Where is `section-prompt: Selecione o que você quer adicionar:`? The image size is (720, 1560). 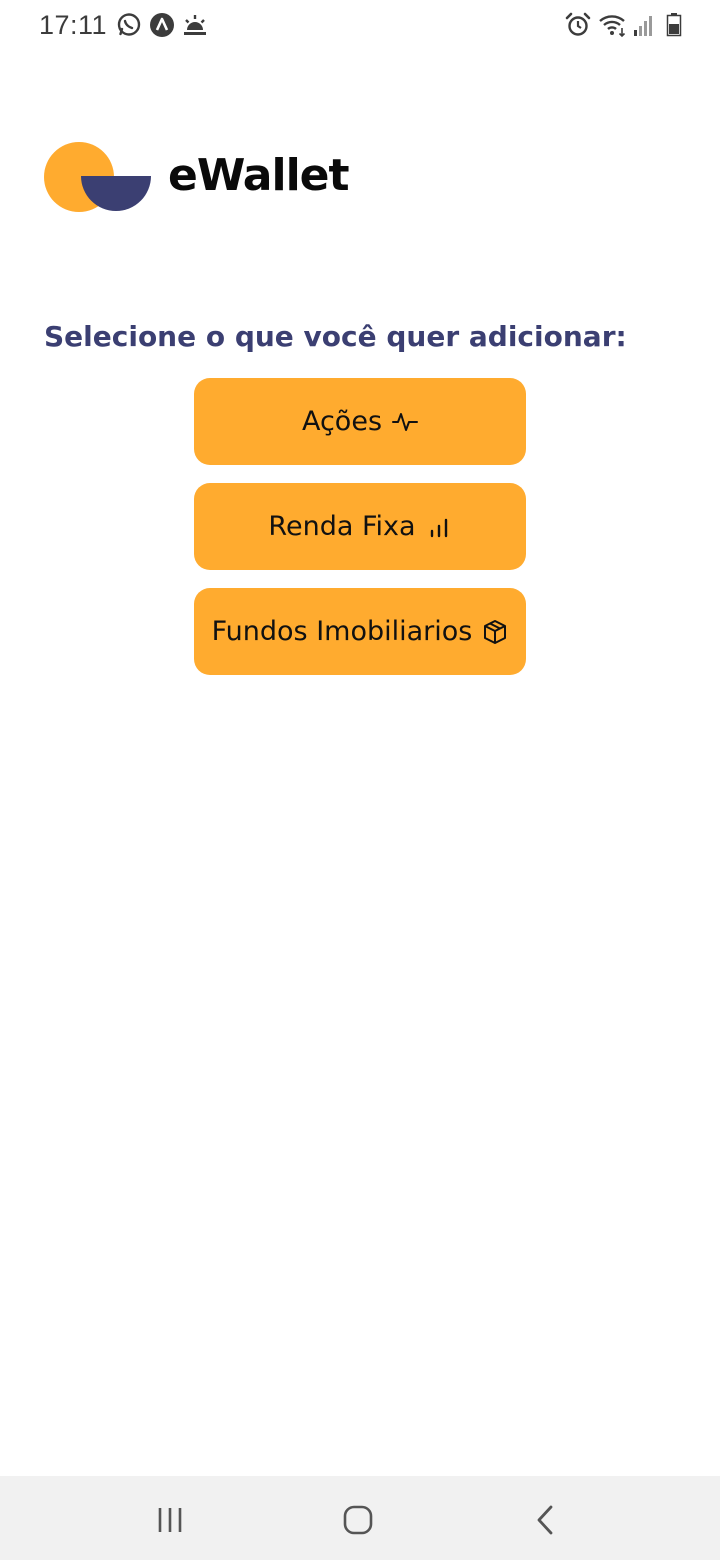 section-prompt: Selecione o que você quer adicionar: is located at coordinates (335, 336).